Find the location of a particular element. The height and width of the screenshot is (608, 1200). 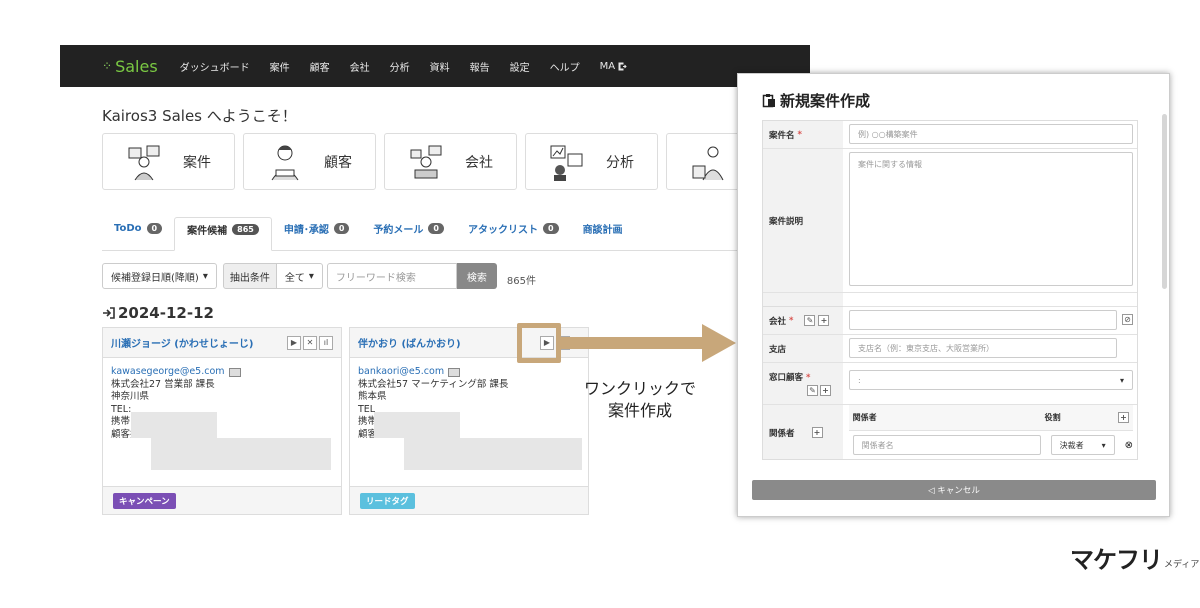

tab-scheduled-mail-label: 予約メール is located at coordinates (398, 230).